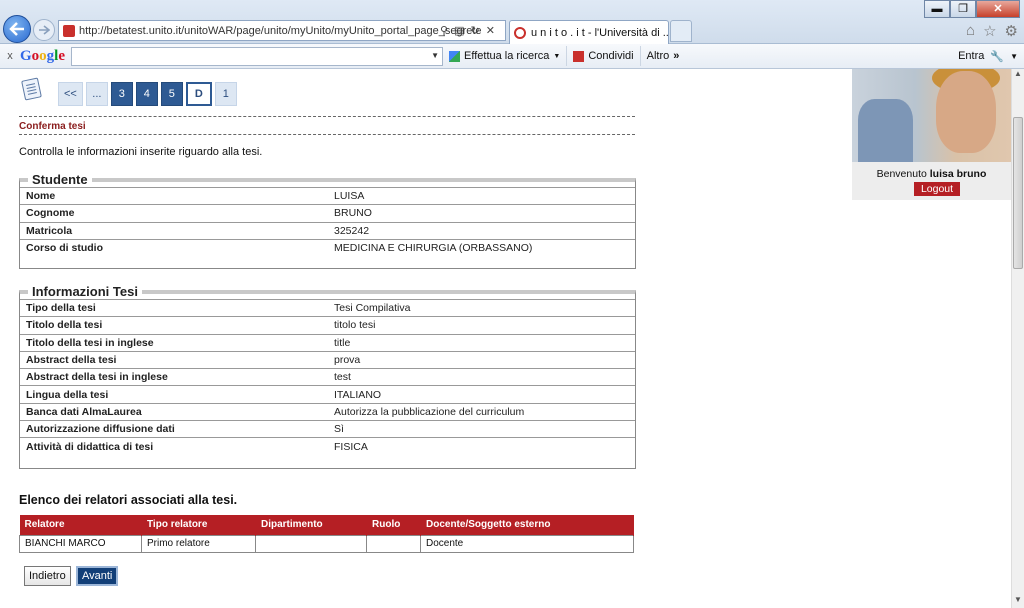 Image resolution: width=1024 pixels, height=608 pixels. I want to click on info-value: BRUNO, so click(353, 213).